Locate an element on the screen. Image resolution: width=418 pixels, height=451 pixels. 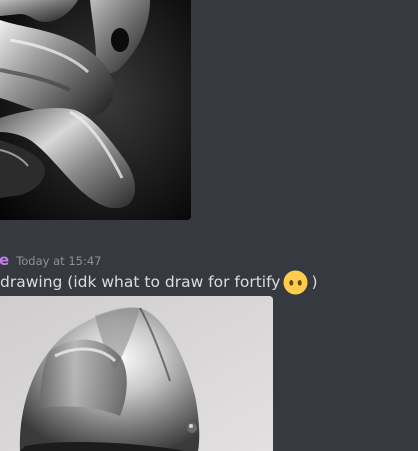
message-text: drawing (idk what to draw for fortify is located at coordinates (140, 282).